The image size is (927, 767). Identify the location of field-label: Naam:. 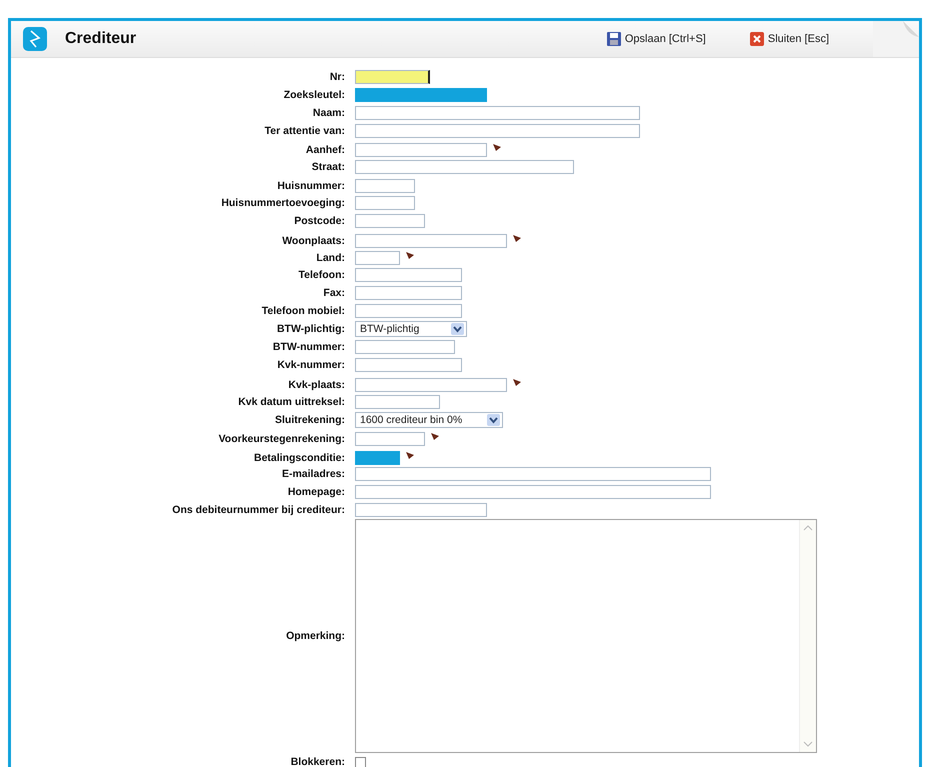
(329, 113).